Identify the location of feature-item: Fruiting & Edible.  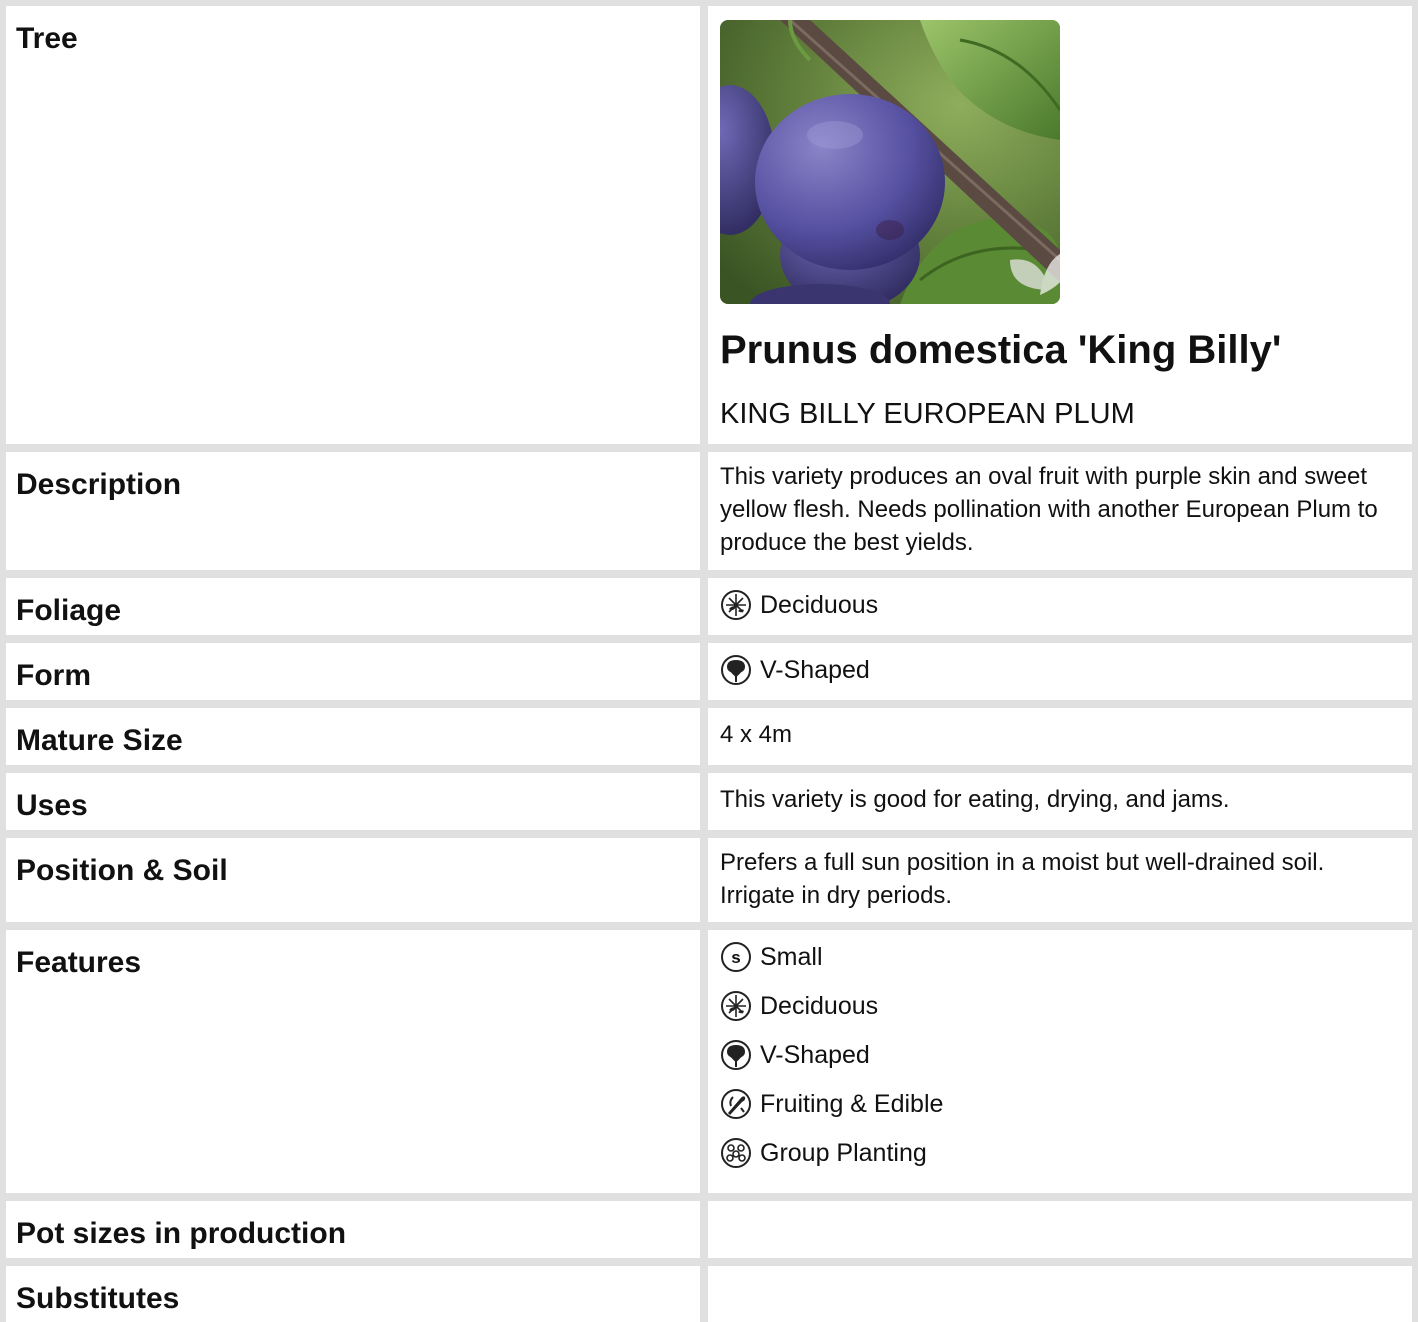
(831, 1104).